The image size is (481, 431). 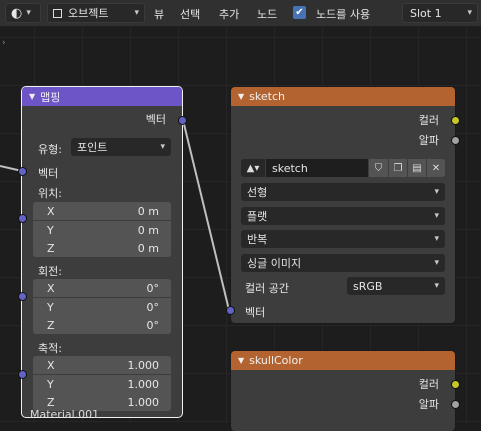 What do you see at coordinates (102, 248) in the screenshot?
I see `location-z-field: Z 0 m` at bounding box center [102, 248].